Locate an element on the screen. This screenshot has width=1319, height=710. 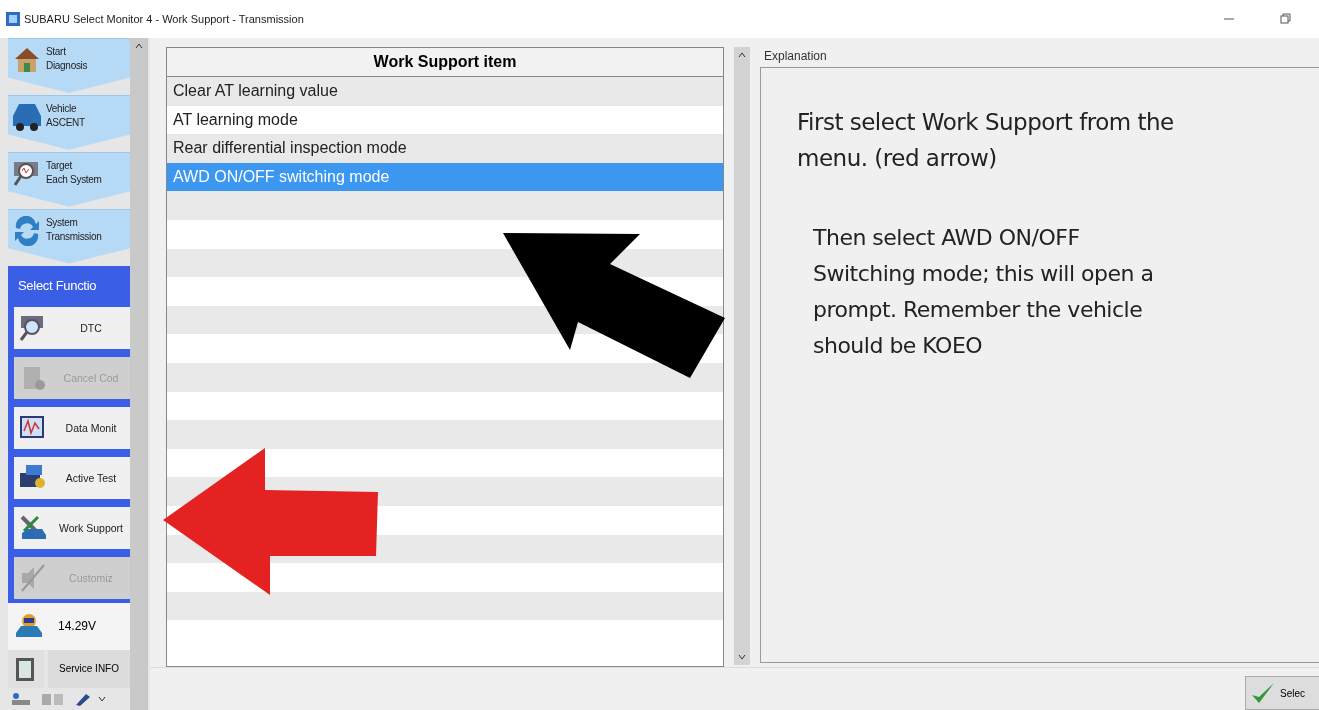
app-logo-icon is located at coordinates (13, 19).